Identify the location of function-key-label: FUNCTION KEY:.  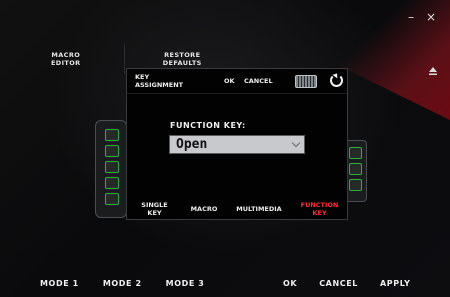
(208, 125).